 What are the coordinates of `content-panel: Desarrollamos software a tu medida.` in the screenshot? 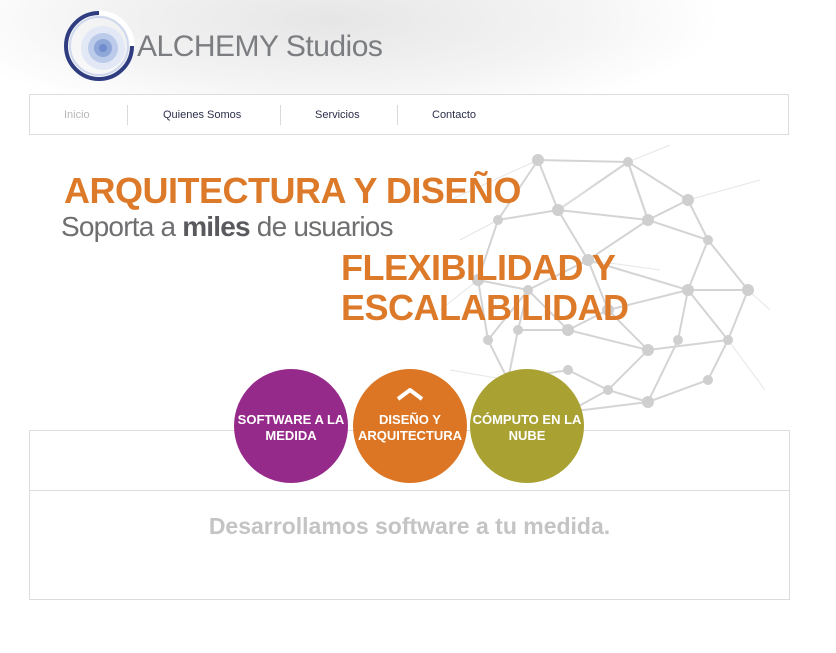 It's located at (409, 536).